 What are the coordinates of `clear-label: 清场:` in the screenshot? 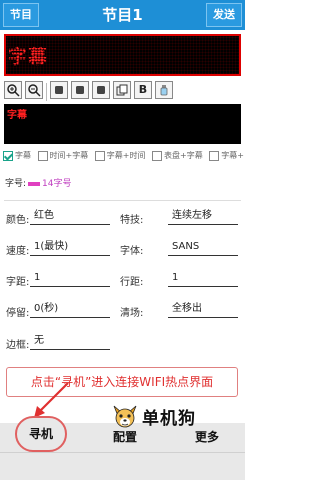 It's located at (132, 313).